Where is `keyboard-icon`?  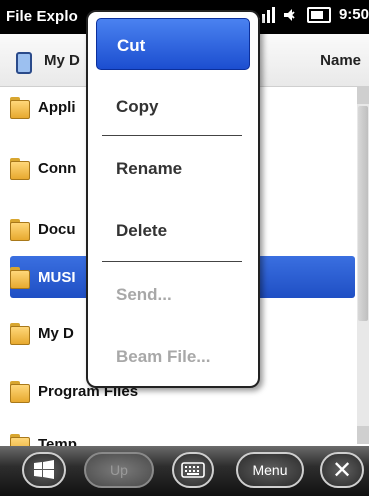 keyboard-icon is located at coordinates (193, 470).